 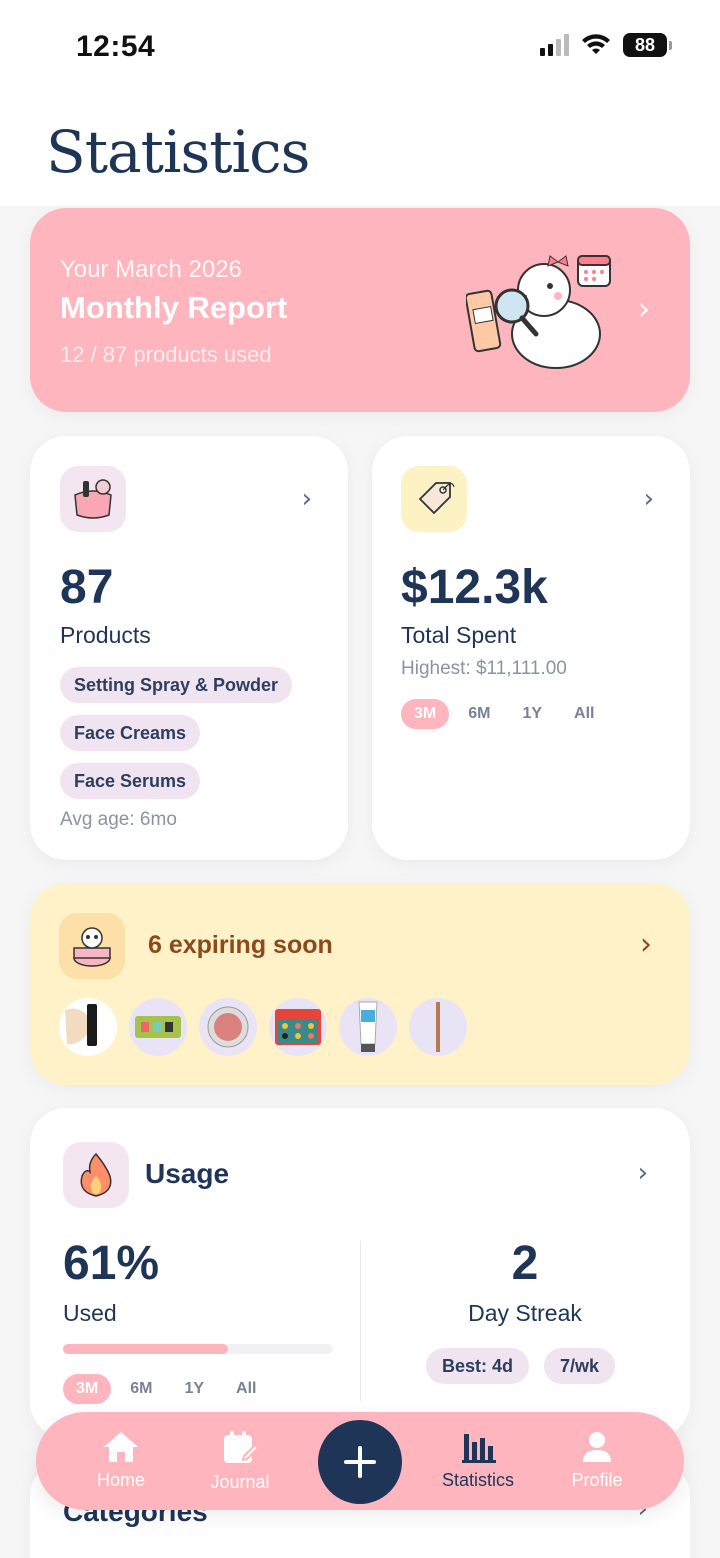 I want to click on tab-journal: Journal, so click(x=240, y=1461).